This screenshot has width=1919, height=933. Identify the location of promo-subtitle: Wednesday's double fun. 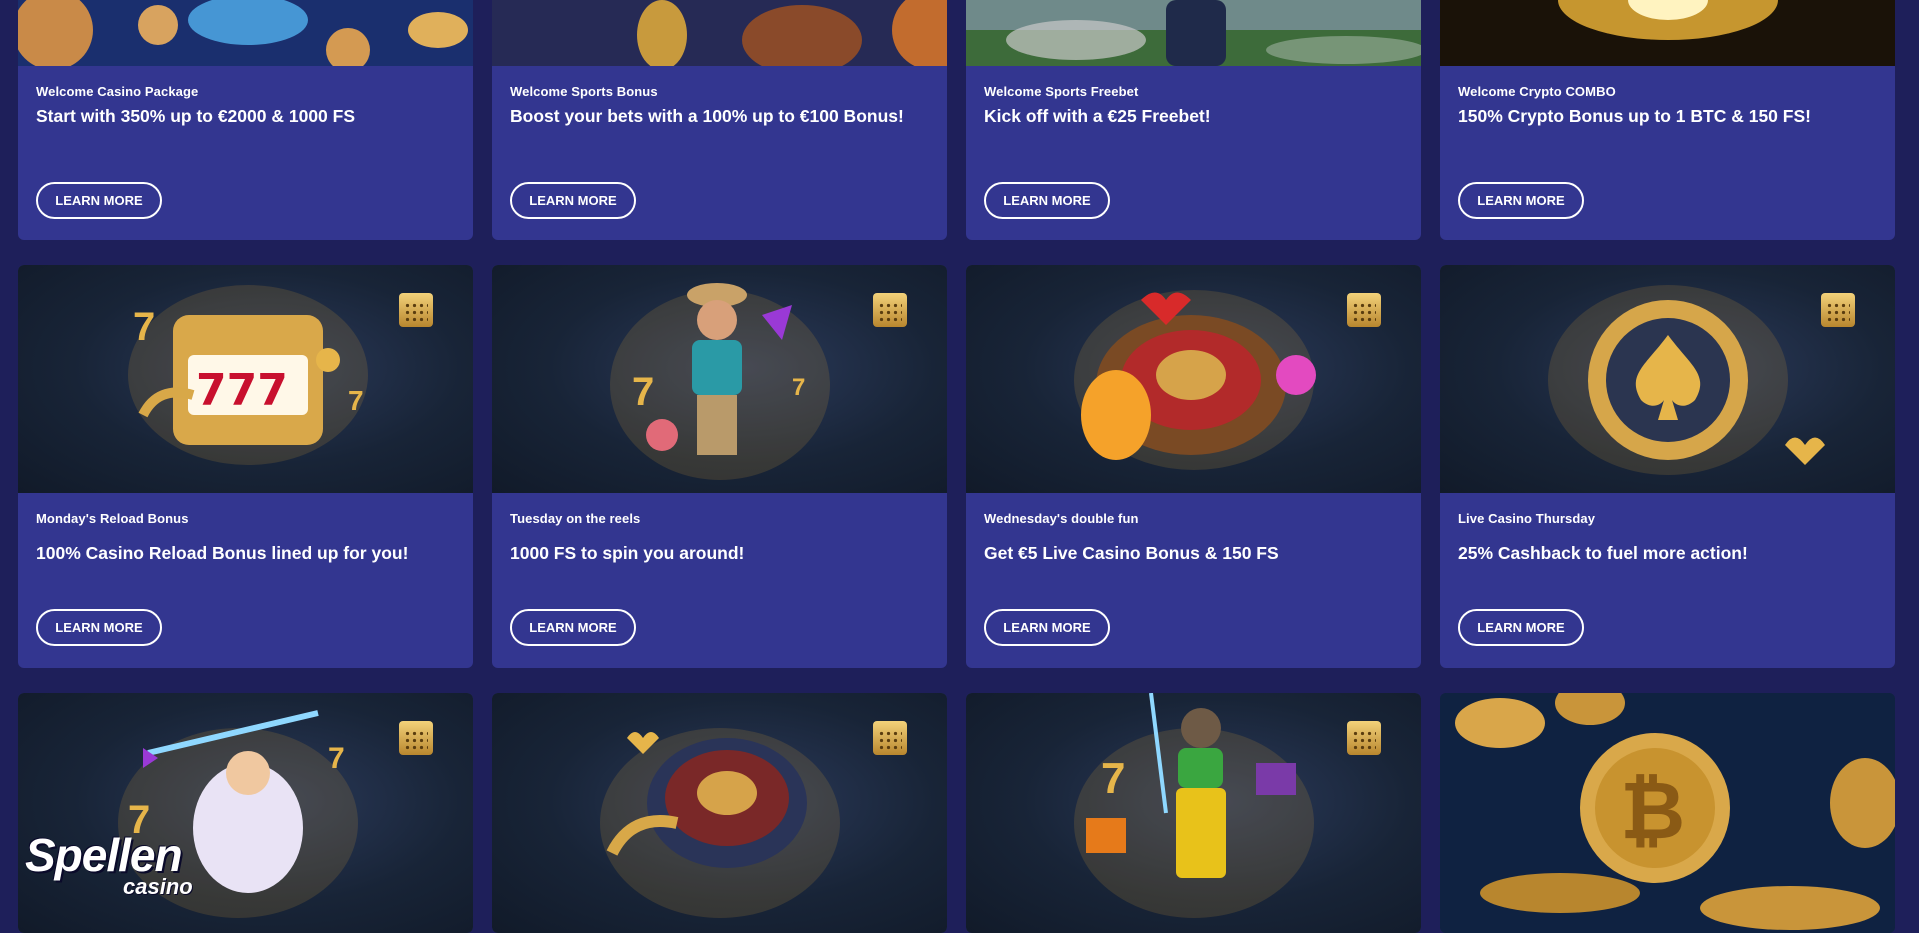
(1061, 518).